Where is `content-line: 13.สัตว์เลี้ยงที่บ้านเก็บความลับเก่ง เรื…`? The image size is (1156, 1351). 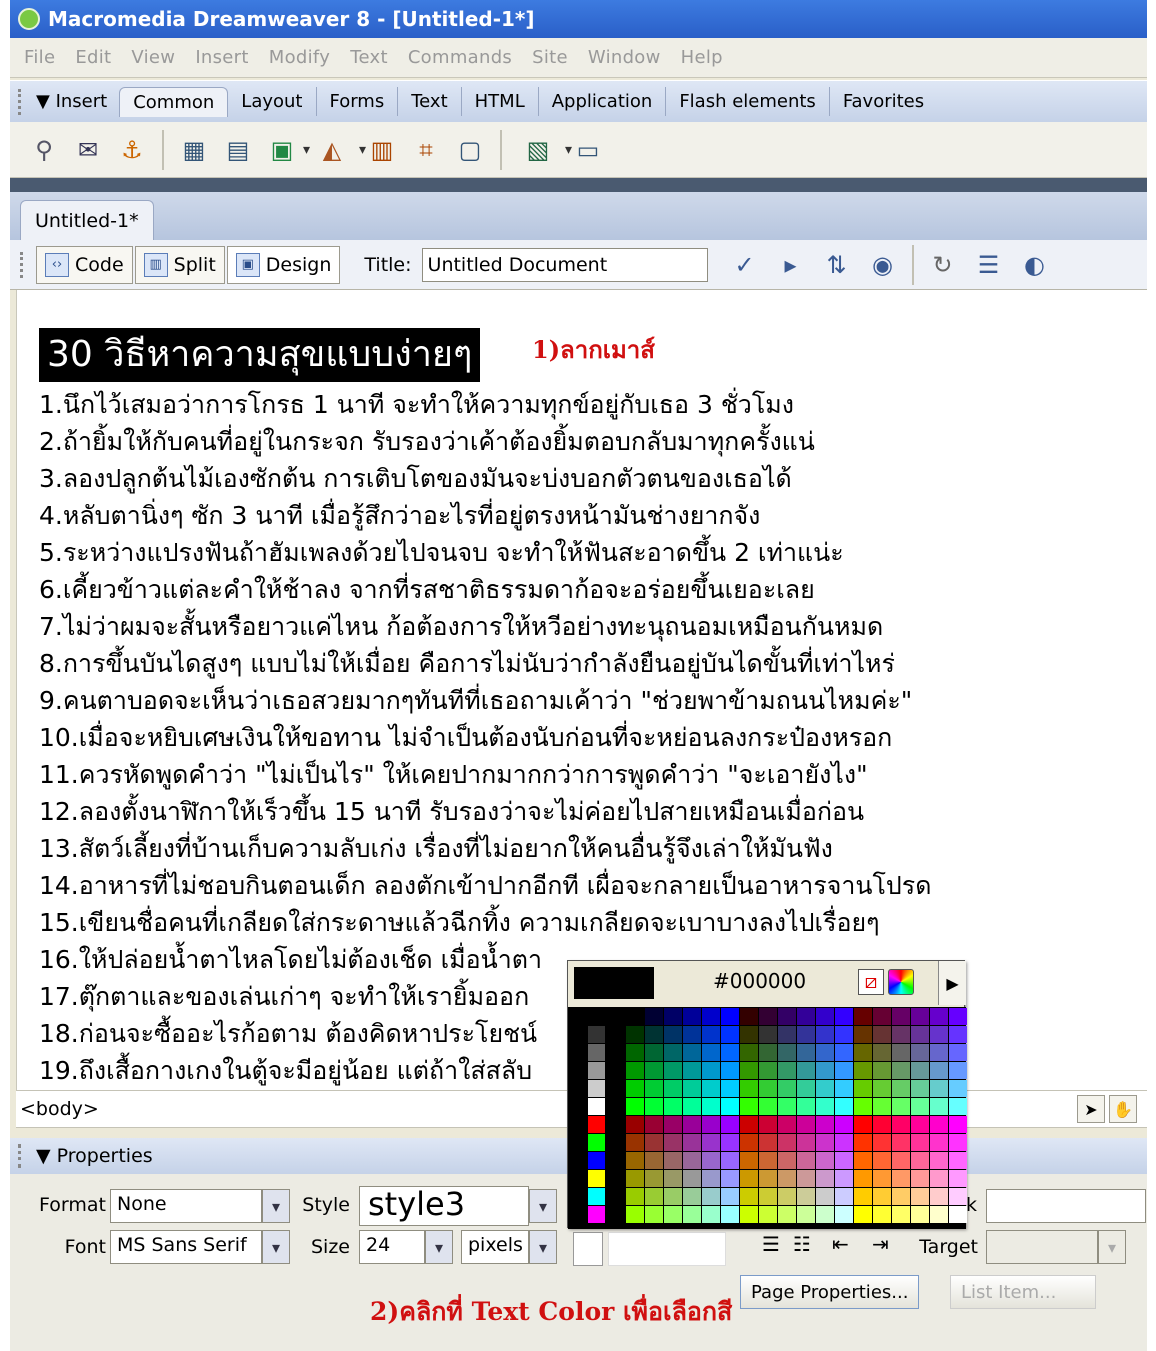
content-line: 13.สัตว์เลี้ยงที่บ้านเก็บความลับเก่ง เรื… is located at coordinates (579, 848).